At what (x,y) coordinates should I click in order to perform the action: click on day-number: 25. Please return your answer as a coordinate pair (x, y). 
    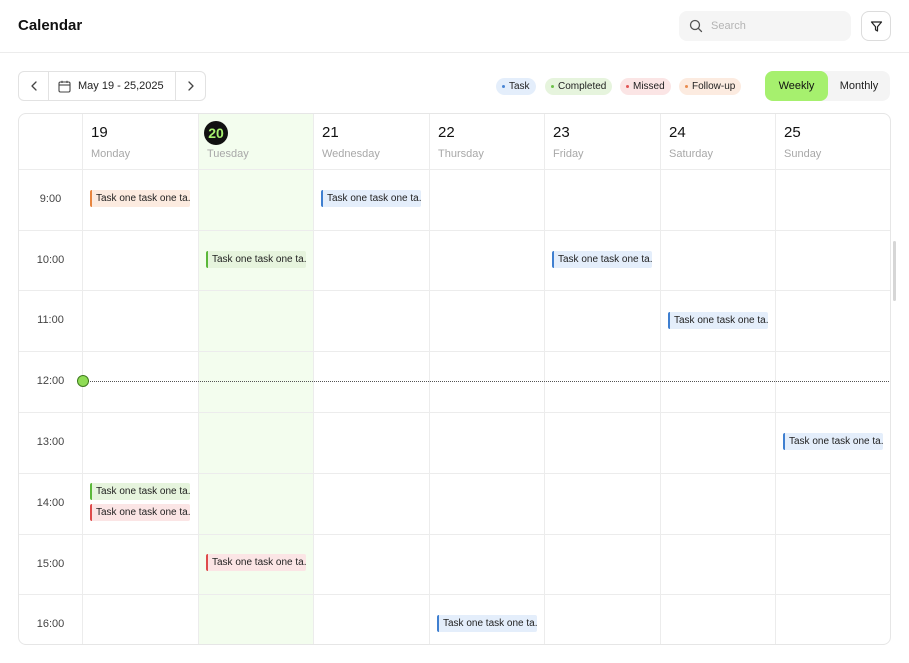
    Looking at the image, I should click on (792, 132).